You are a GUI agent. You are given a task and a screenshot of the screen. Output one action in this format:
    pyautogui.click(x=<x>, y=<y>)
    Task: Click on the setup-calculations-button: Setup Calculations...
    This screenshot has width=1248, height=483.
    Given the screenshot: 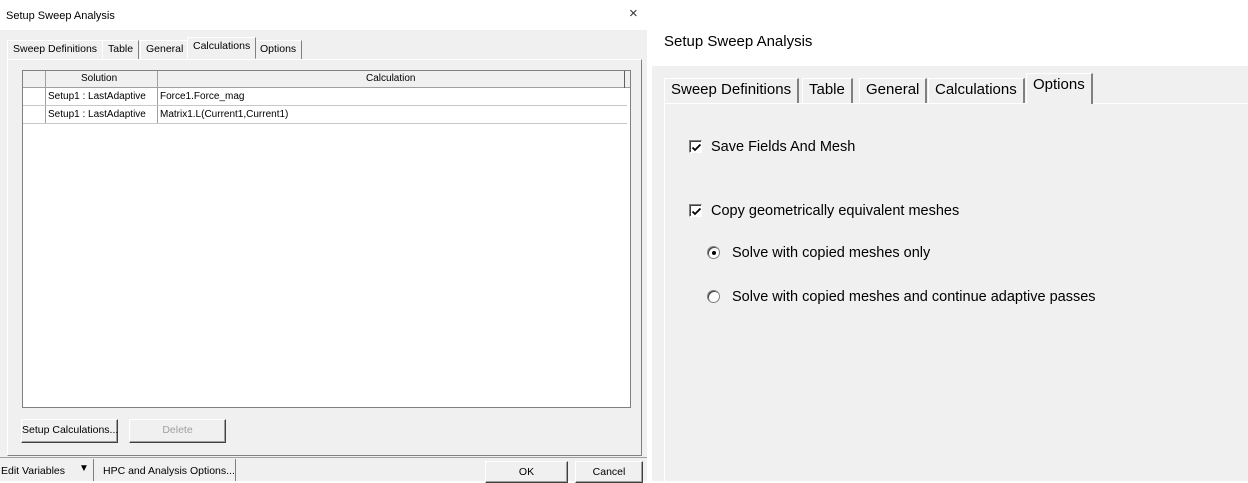 What is the action you would take?
    pyautogui.click(x=69, y=431)
    